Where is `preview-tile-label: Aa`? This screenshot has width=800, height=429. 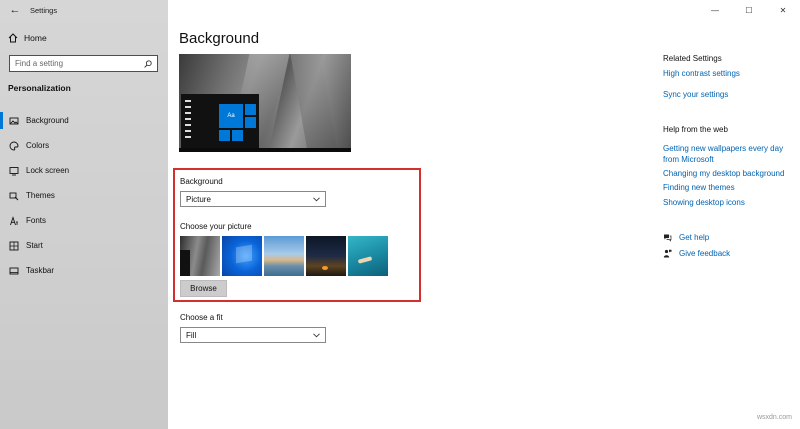 preview-tile-label: Aa is located at coordinates (231, 116).